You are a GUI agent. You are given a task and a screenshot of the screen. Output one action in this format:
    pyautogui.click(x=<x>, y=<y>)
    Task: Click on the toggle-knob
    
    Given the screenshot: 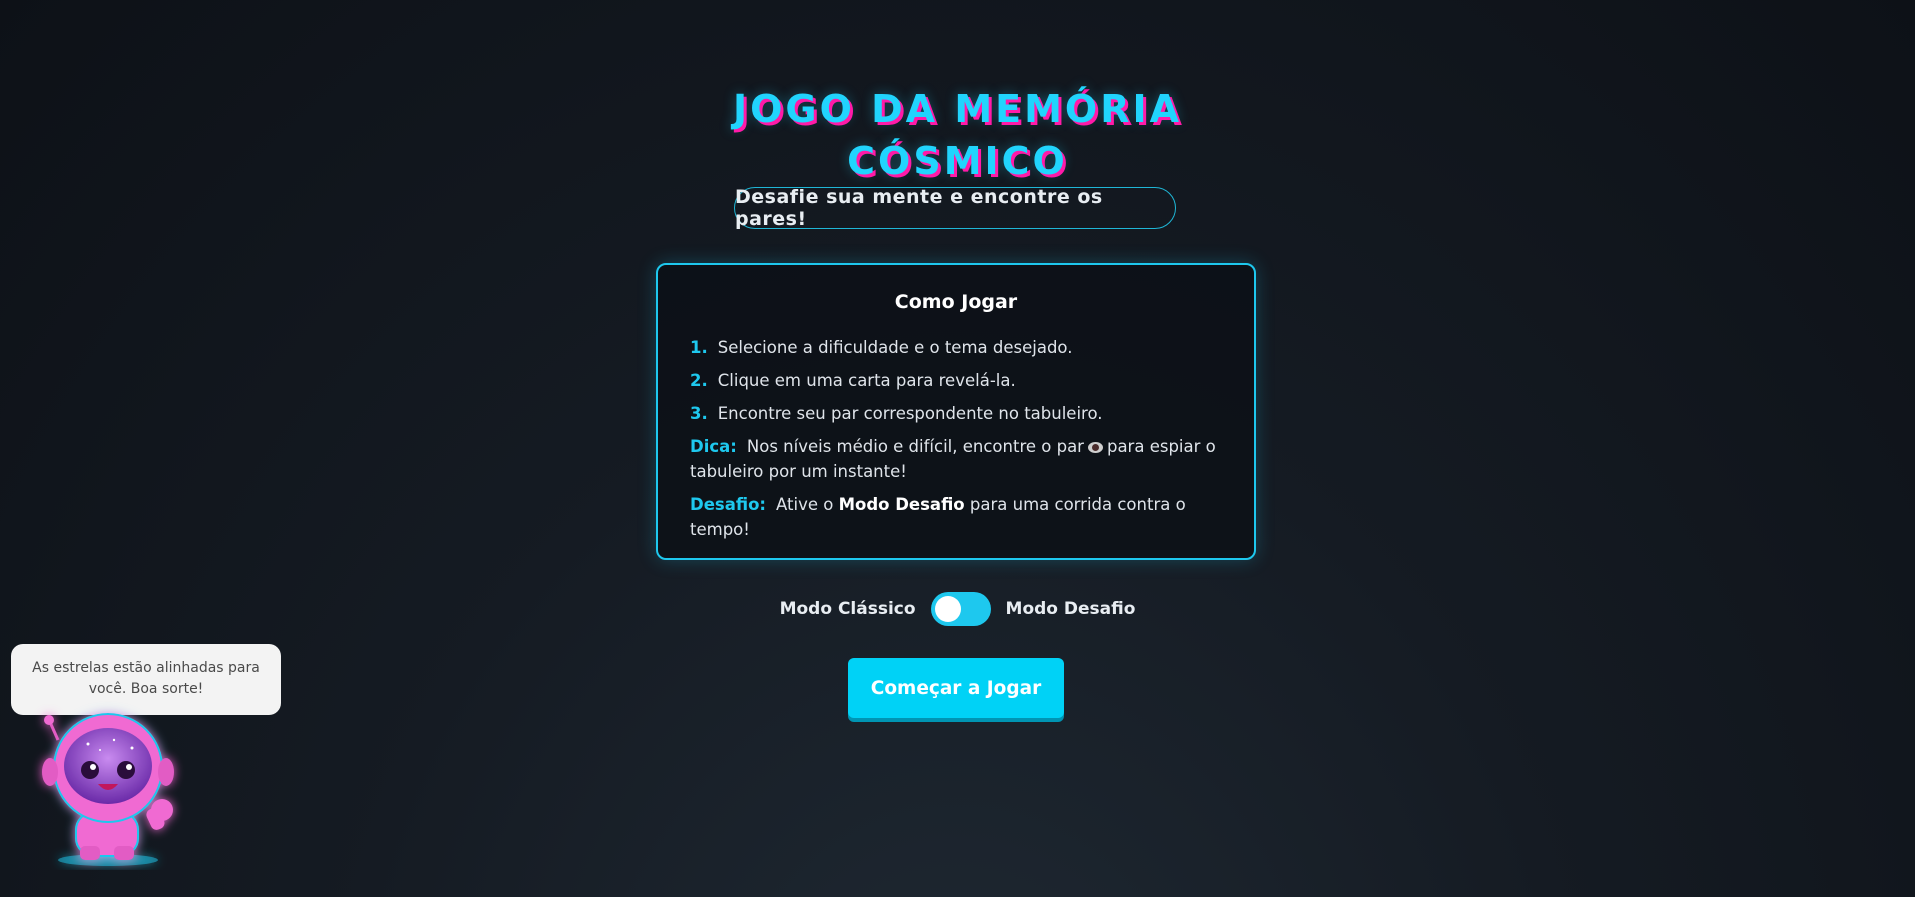 What is the action you would take?
    pyautogui.click(x=947, y=609)
    